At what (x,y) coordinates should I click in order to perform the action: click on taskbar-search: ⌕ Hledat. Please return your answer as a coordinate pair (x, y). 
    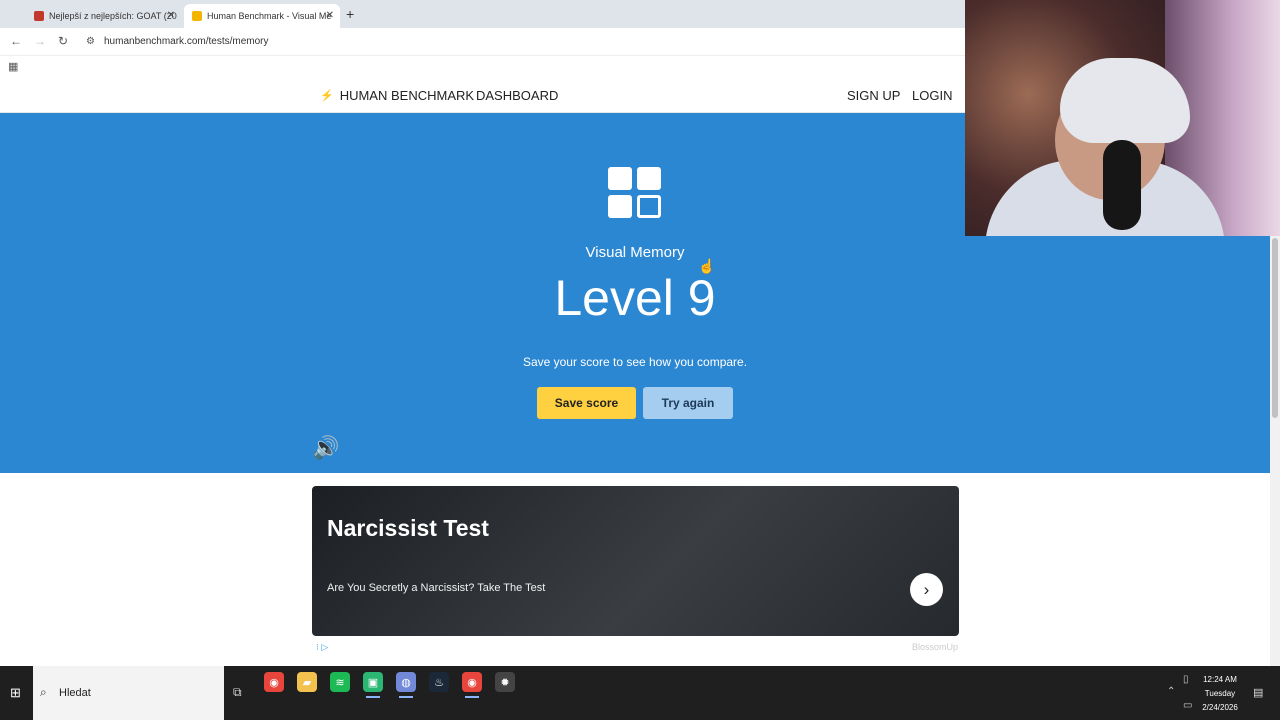
    Looking at the image, I should click on (128, 693).